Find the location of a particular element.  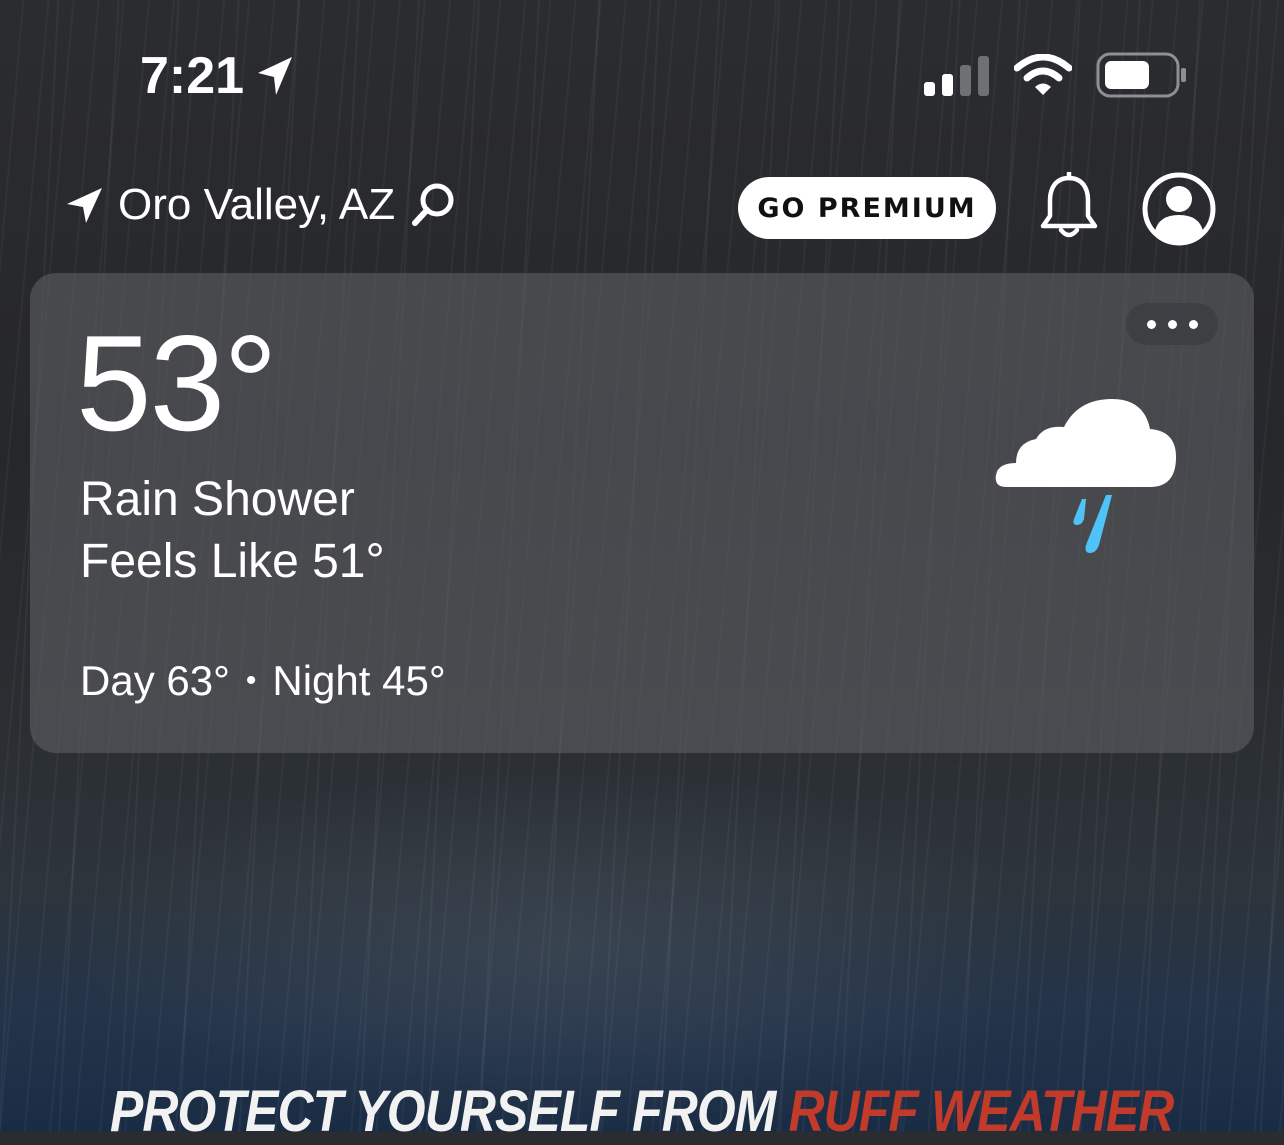

notifications-button is located at coordinates (1069, 208).